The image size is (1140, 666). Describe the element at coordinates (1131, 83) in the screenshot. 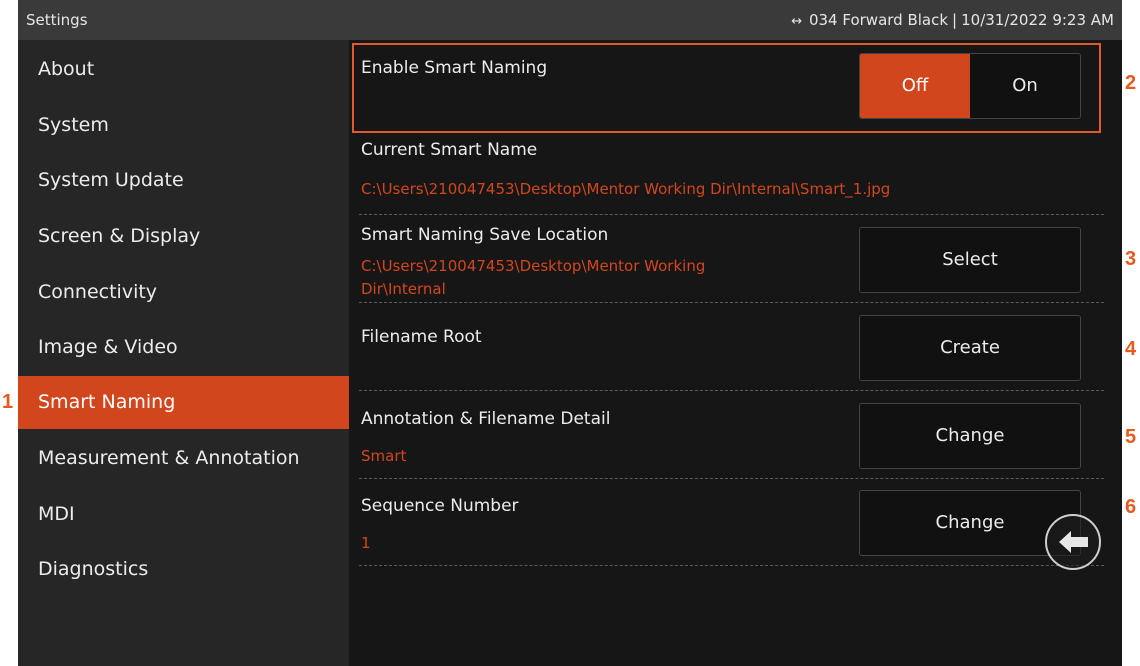

I see `callout-number: 2` at that location.